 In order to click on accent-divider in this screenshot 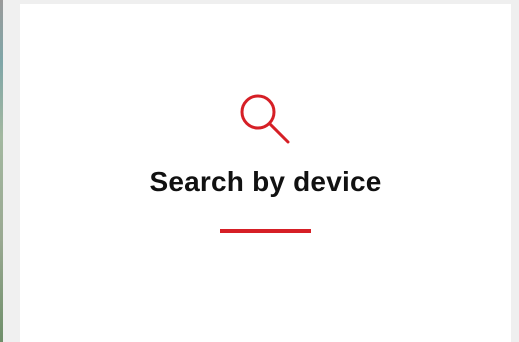, I will do `click(265, 231)`.